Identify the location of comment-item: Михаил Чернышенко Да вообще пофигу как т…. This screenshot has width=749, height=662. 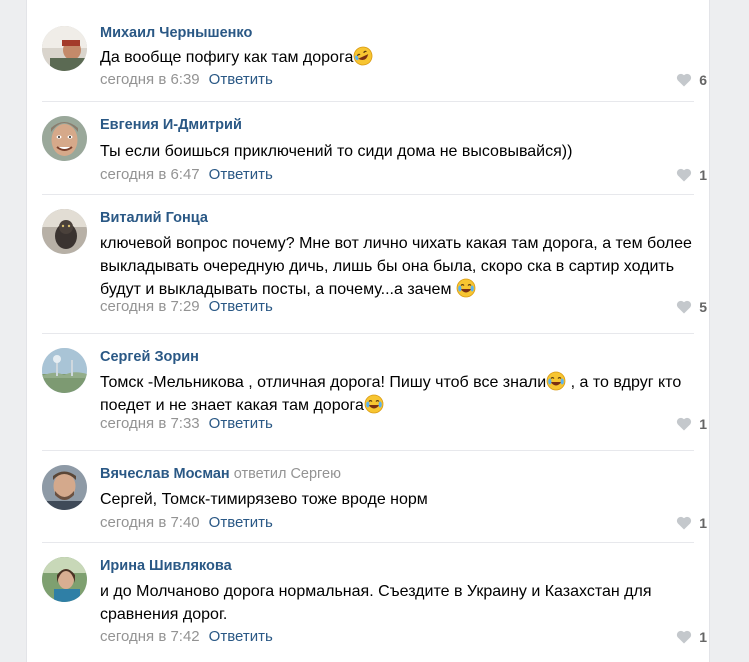
(368, 51).